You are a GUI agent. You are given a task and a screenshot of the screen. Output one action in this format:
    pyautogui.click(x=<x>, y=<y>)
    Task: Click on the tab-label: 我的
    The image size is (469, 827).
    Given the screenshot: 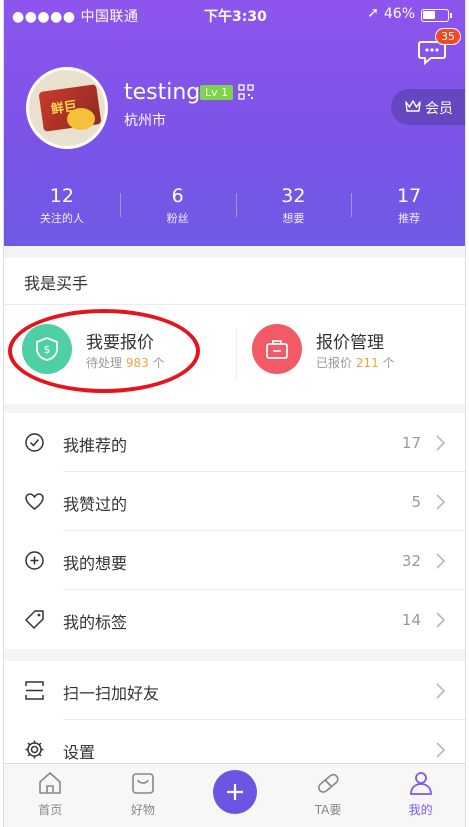 What is the action you would take?
    pyautogui.click(x=420, y=810)
    